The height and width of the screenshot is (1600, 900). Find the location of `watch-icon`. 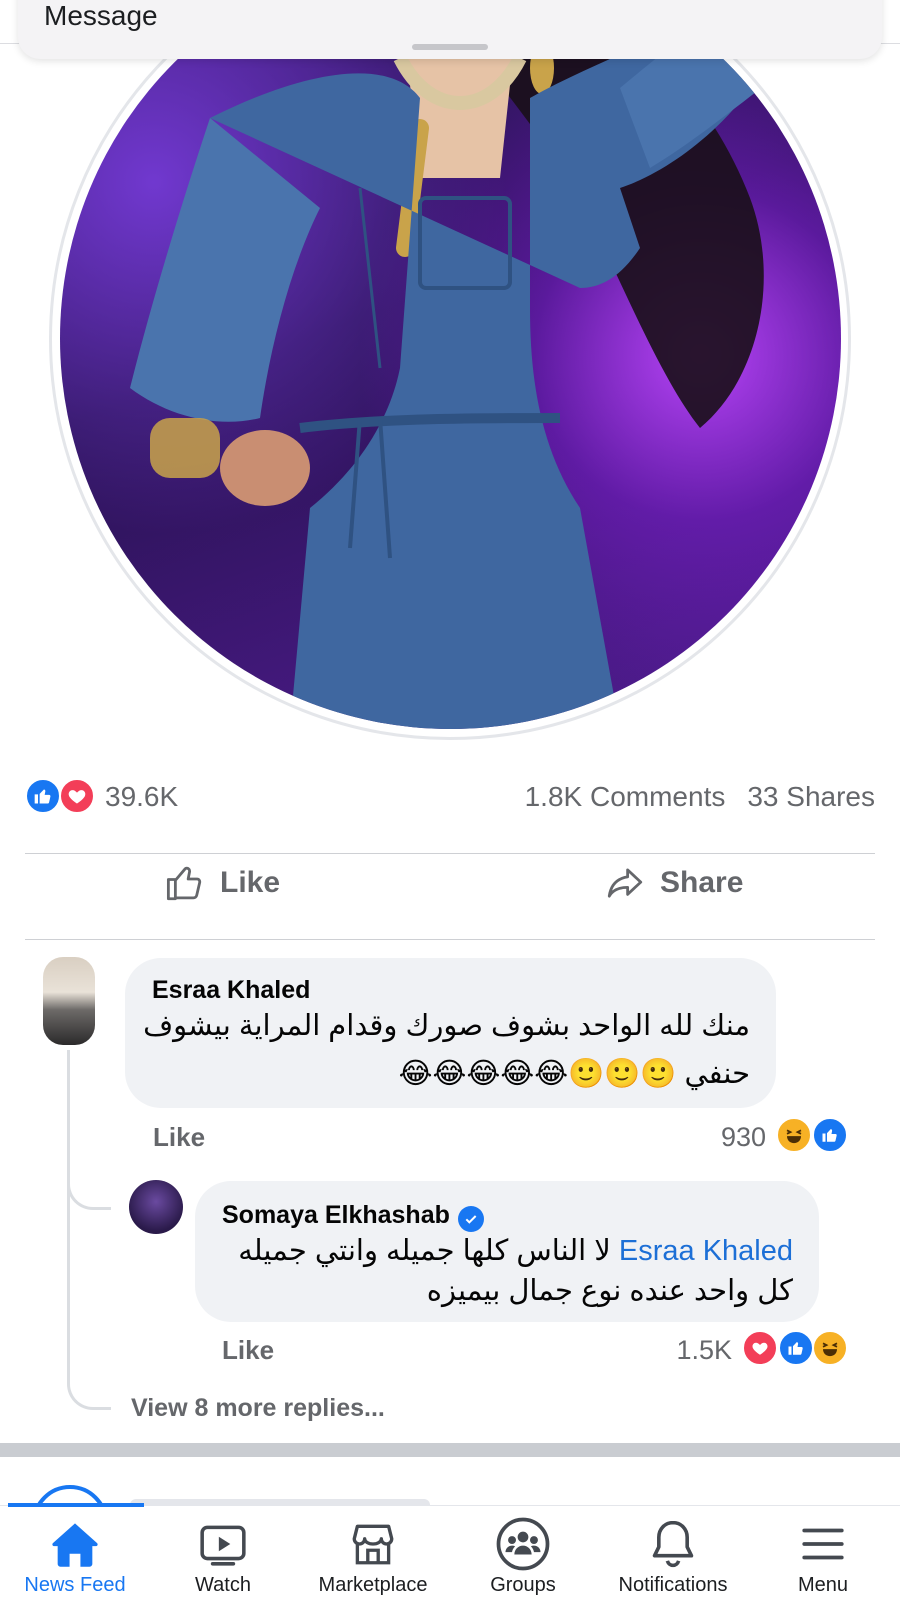

watch-icon is located at coordinates (223, 1544).